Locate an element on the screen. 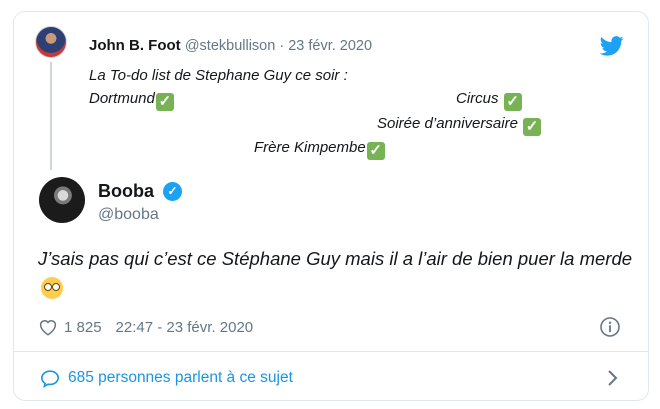 This screenshot has height=409, width=660. tweet-timestamp: 22:47 - 23 févr. 2020 is located at coordinates (185, 327).